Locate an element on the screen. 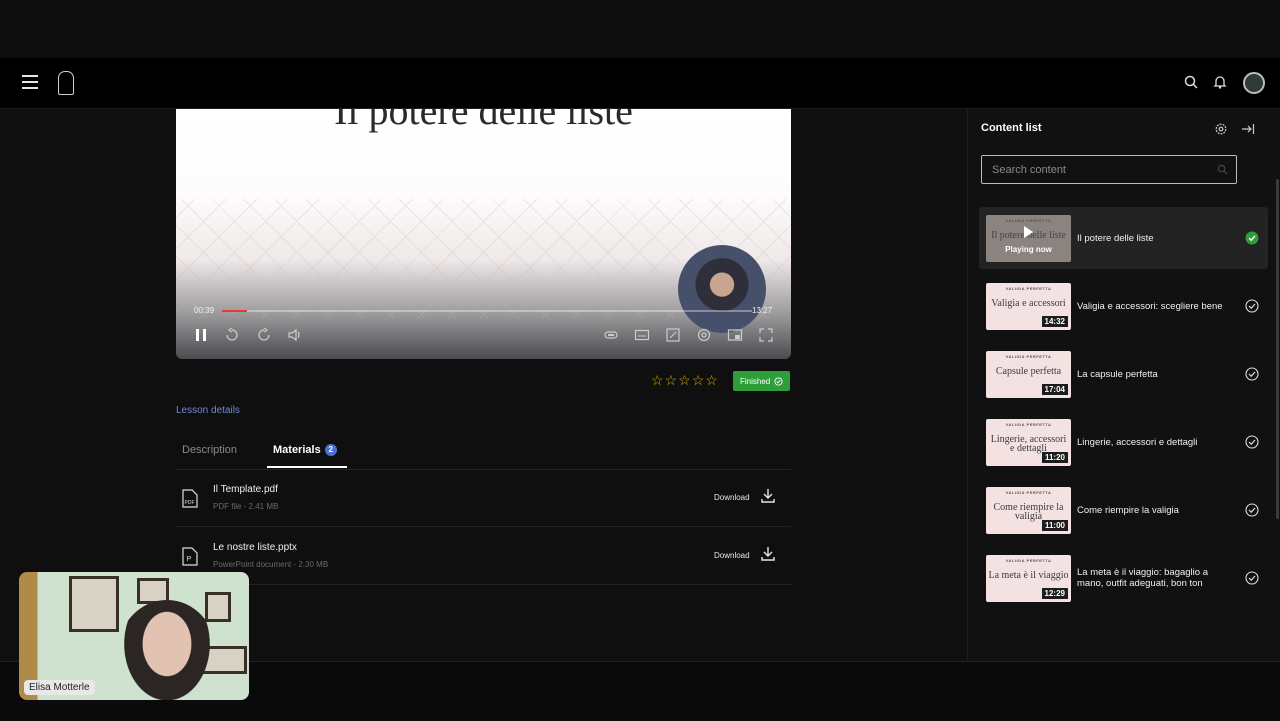  item-thumbnail: VALIGIA PERFETTA Valigia e accessori 14:32 is located at coordinates (1028, 306).